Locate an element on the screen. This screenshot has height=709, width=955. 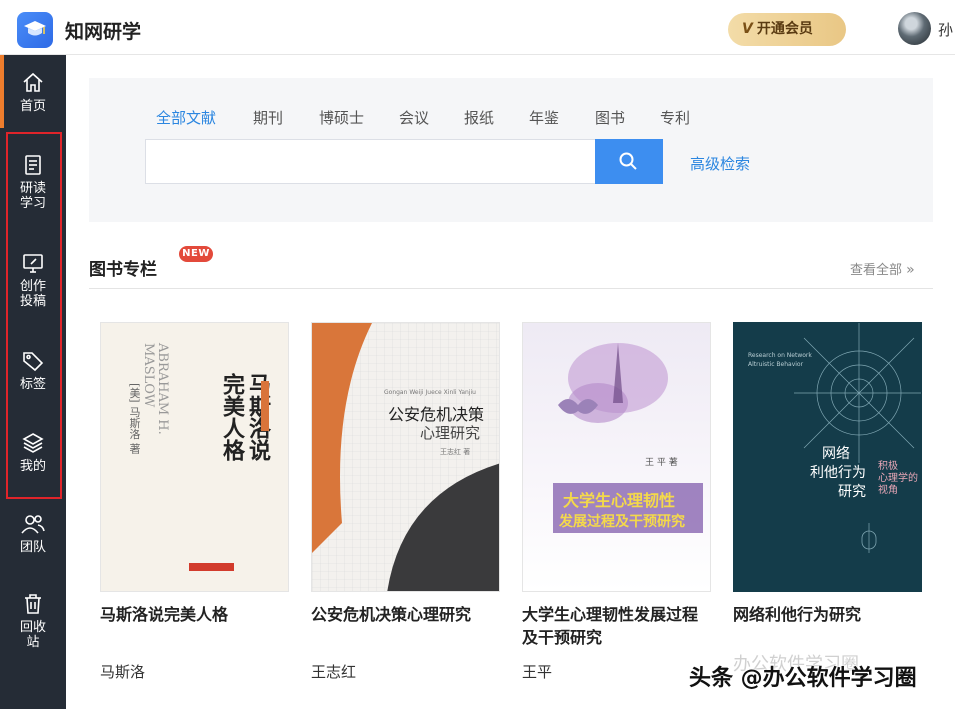
book-title-2: 公安危机决策心理研究 is located at coordinates (411, 614).